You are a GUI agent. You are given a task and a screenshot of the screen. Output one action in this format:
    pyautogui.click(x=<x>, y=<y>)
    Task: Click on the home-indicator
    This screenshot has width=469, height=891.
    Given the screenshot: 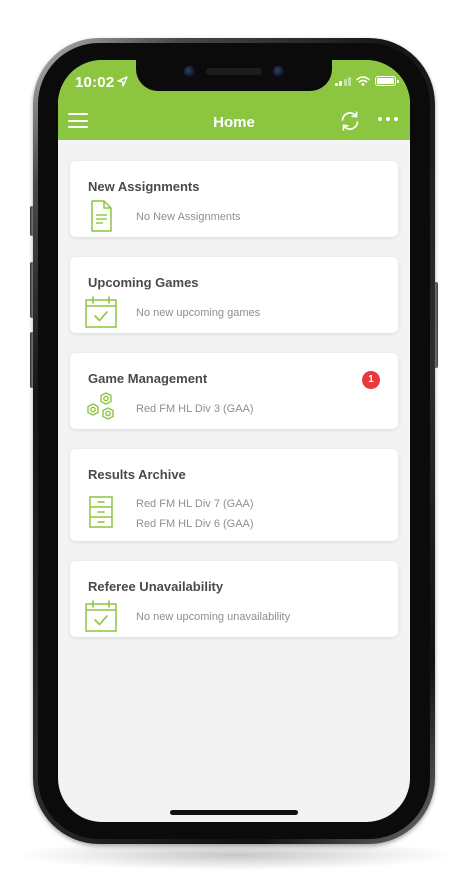 What is the action you would take?
    pyautogui.click(x=234, y=812)
    